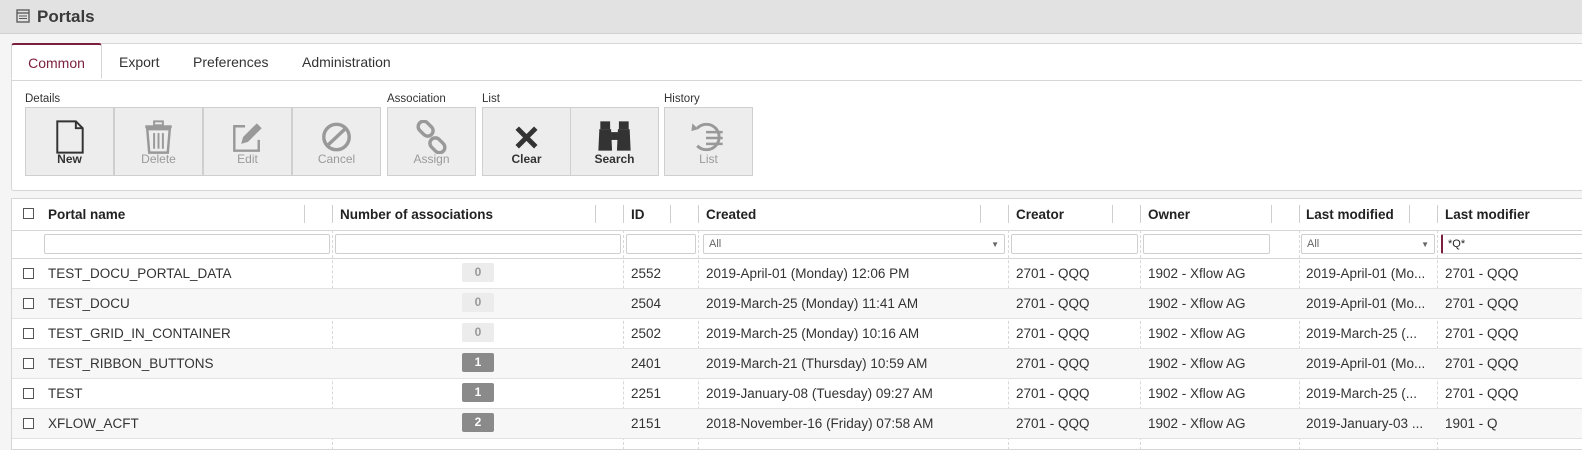 The image size is (1582, 450). What do you see at coordinates (731, 214) in the screenshot?
I see `column-header-created: Created` at bounding box center [731, 214].